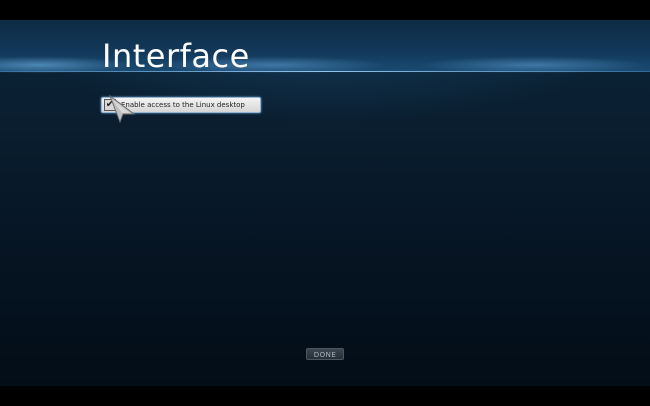 This screenshot has width=650, height=406. I want to click on letterbox-bottom, so click(325, 396).